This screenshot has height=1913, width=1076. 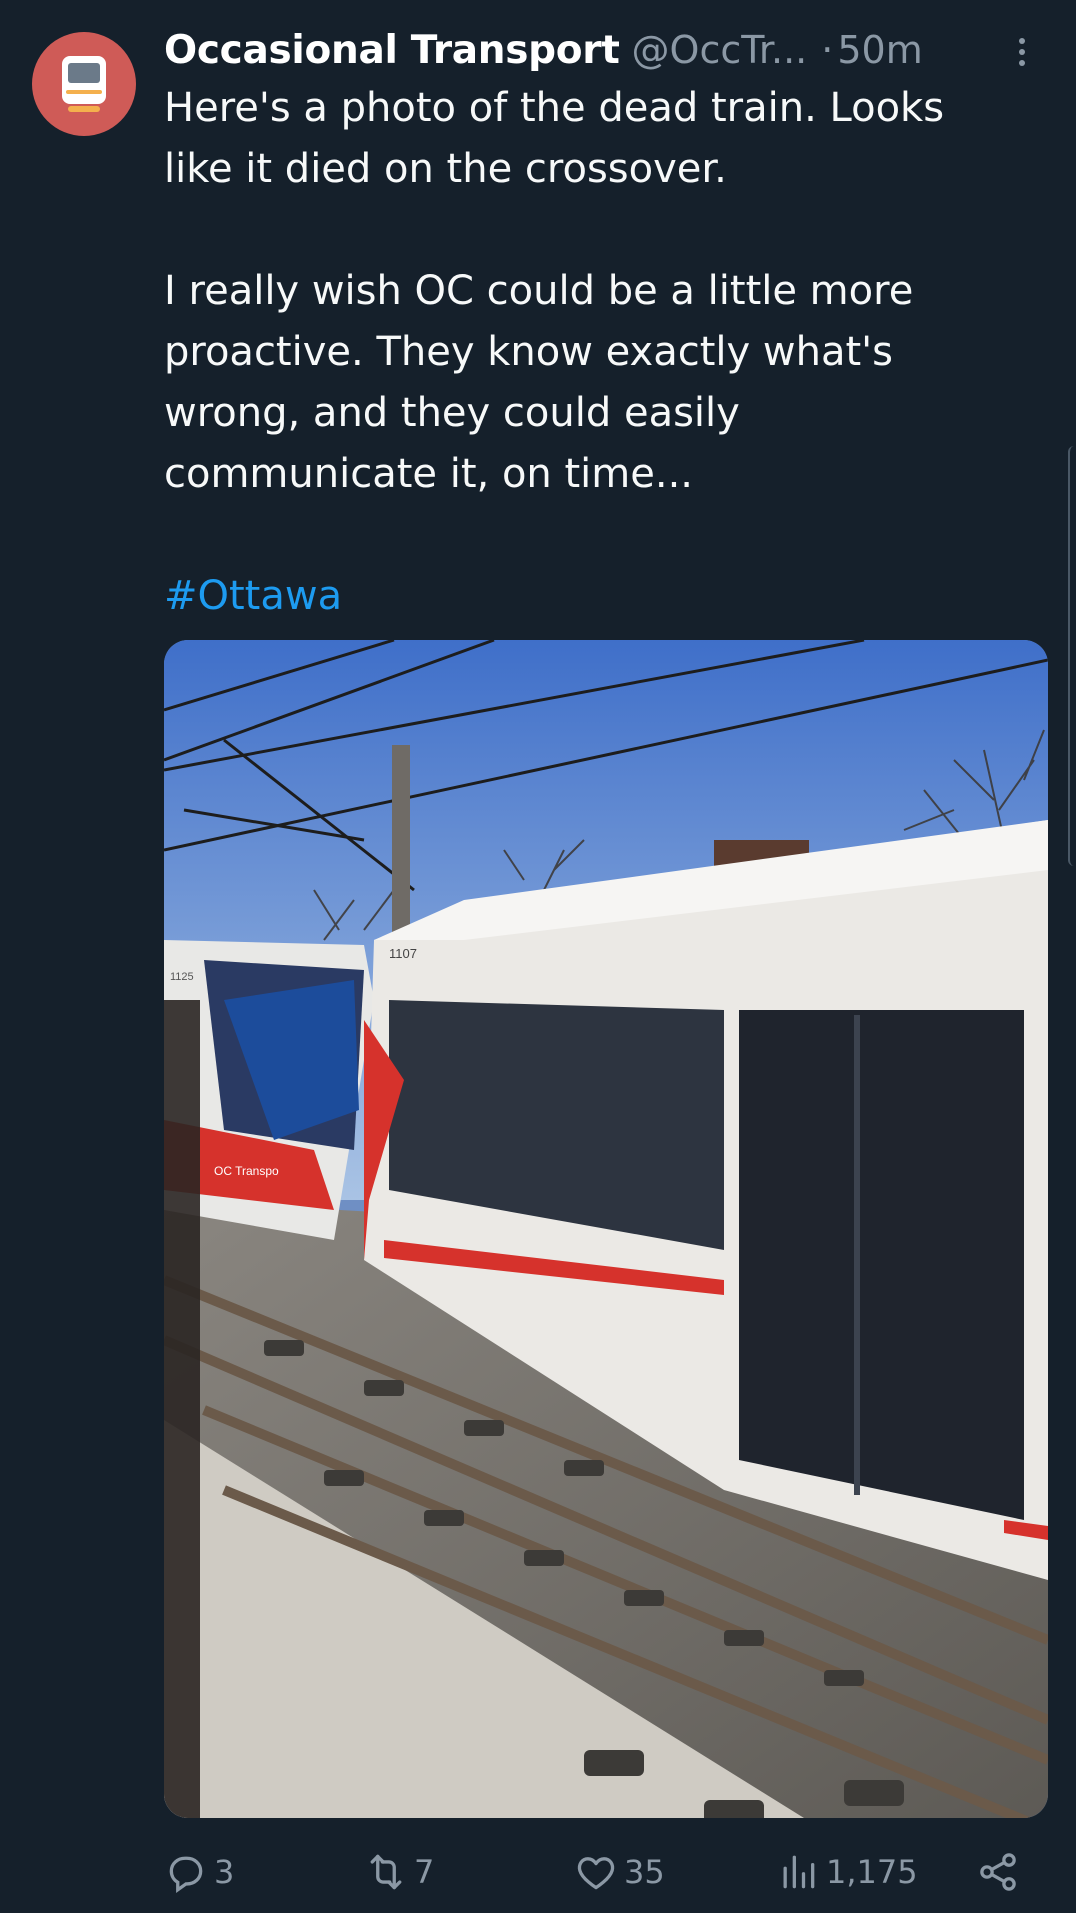 I want to click on post-text-line: like it died on the crossover., so click(x=445, y=169).